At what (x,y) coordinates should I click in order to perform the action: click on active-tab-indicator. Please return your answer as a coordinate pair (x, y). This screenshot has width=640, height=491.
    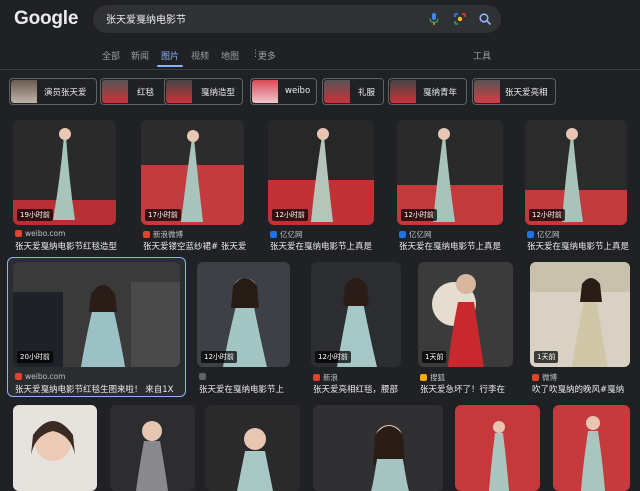
    Looking at the image, I should click on (170, 66).